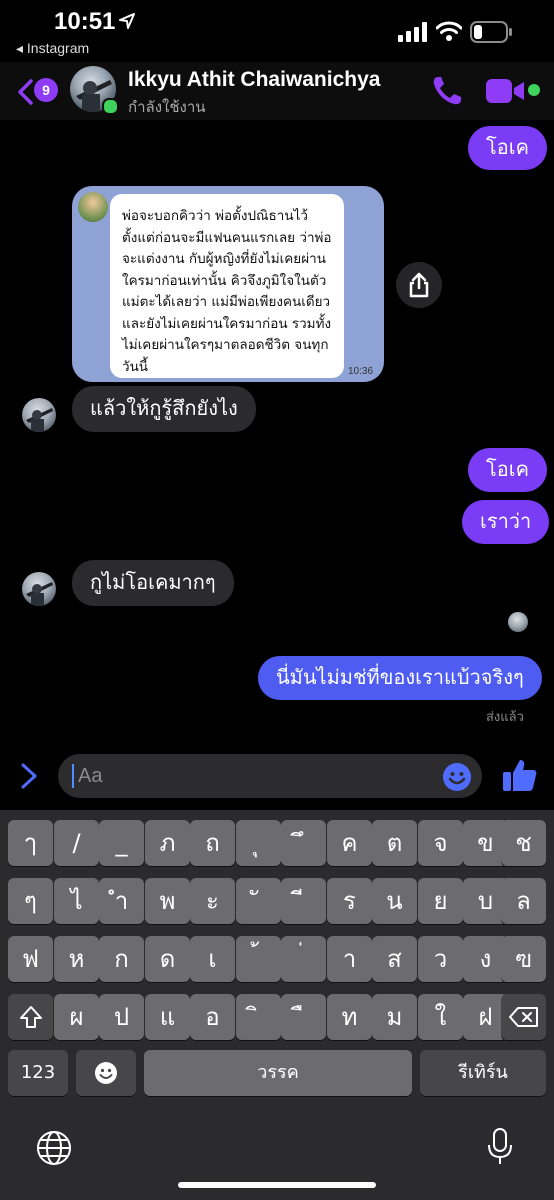 This screenshot has width=554, height=1200. Describe the element at coordinates (52, 48) in the screenshot. I see `back-to-app-link: ◂ Instagram` at that location.